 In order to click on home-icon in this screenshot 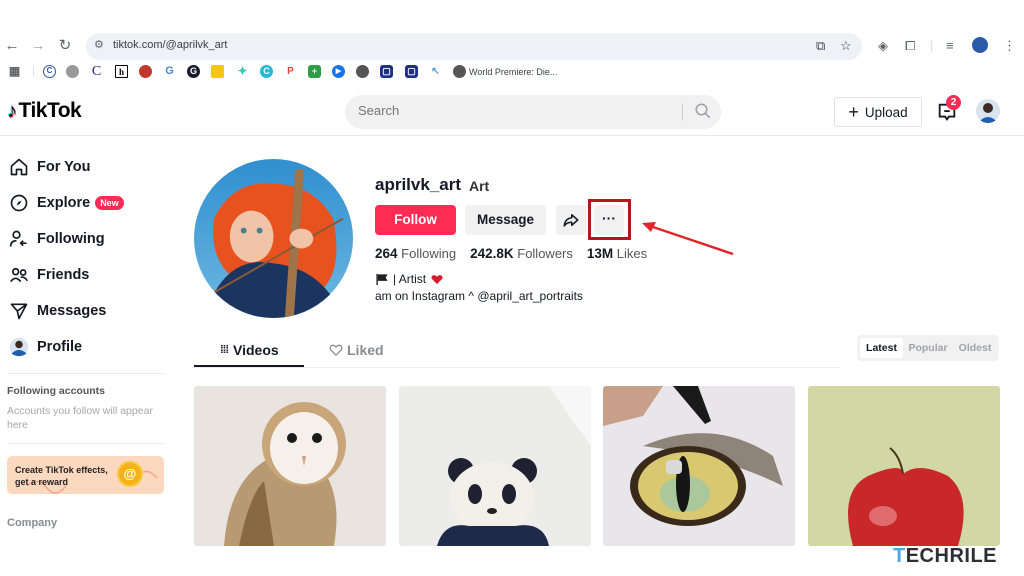, I will do `click(19, 167)`.